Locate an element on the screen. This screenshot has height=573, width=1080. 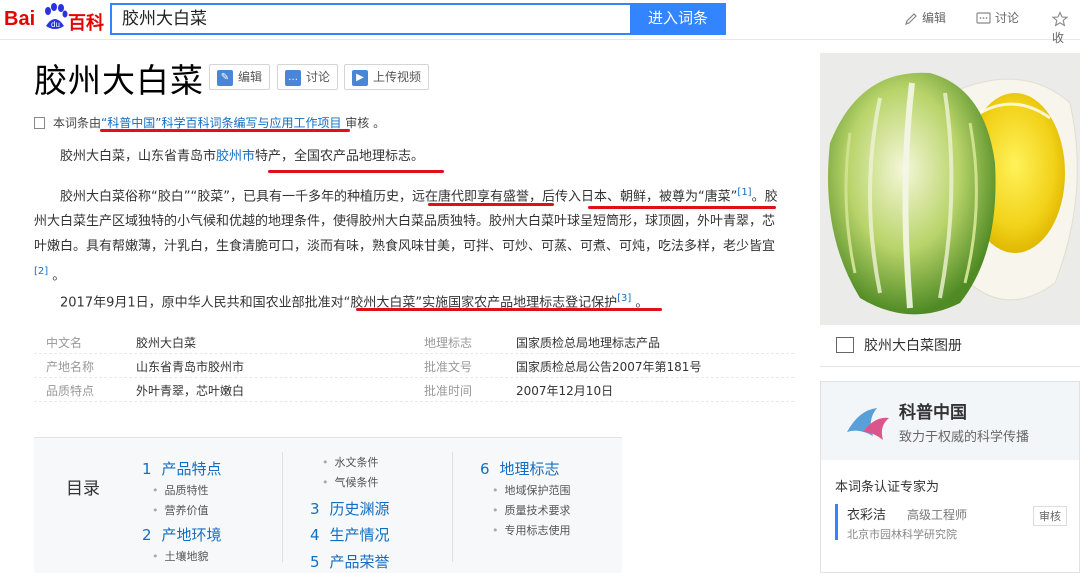
toc-item-production: 4 生产情况 is located at coordinates (350, 534).